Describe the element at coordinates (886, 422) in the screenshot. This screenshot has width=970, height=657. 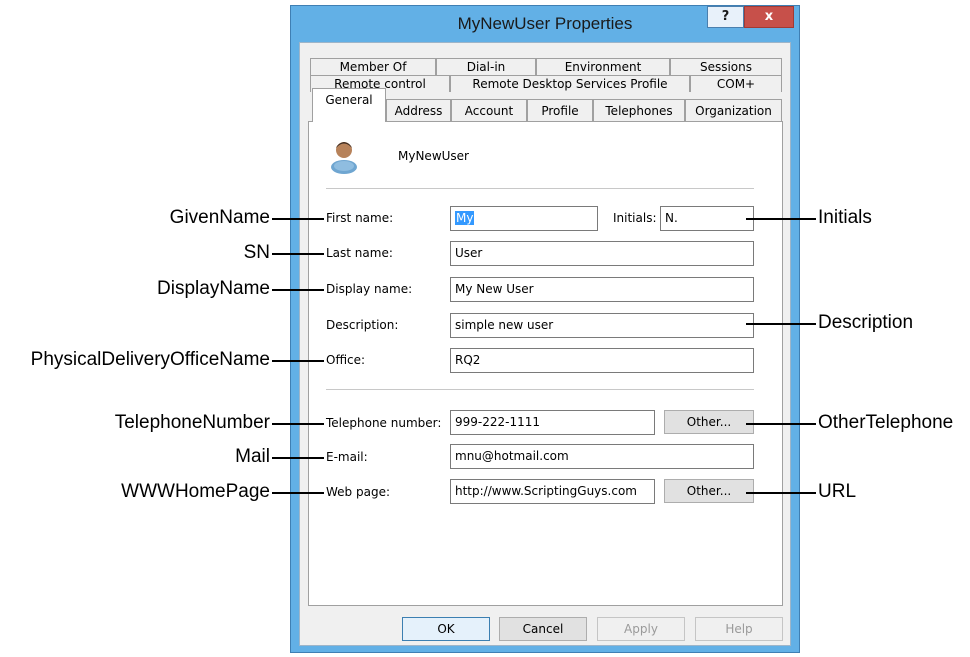
I see `callout-othertelephone: OtherTelephone` at that location.